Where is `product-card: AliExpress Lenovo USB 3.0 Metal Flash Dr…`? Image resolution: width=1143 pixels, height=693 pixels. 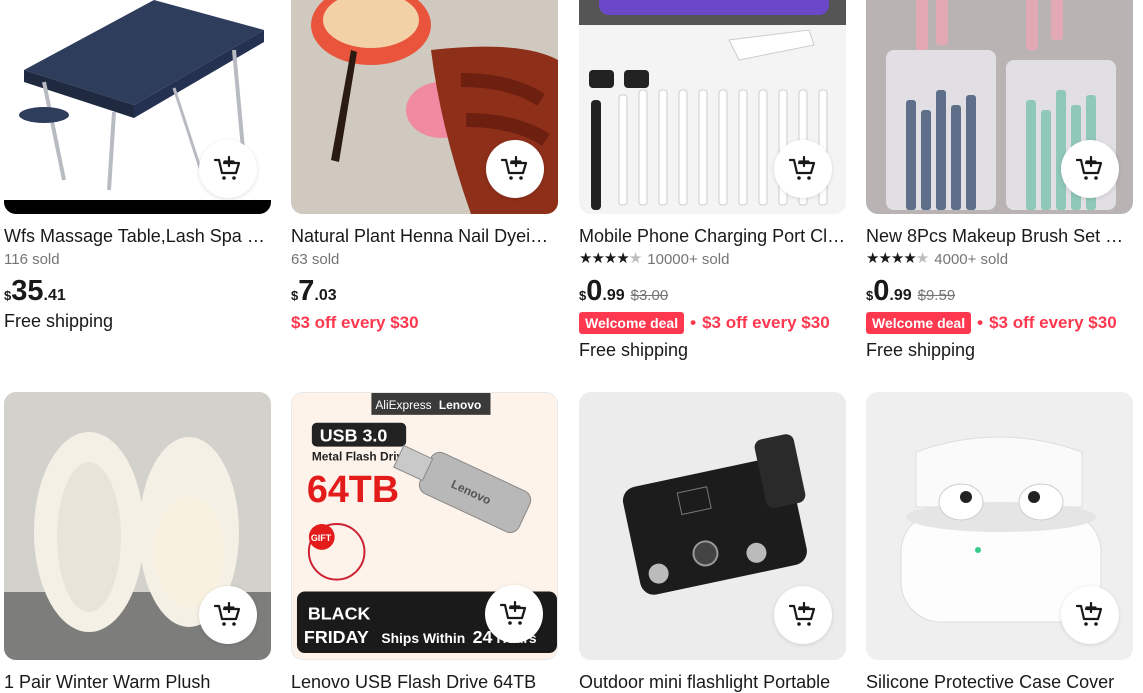
product-card: AliExpress Lenovo USB 3.0 Metal Flash Dr… is located at coordinates (424, 542).